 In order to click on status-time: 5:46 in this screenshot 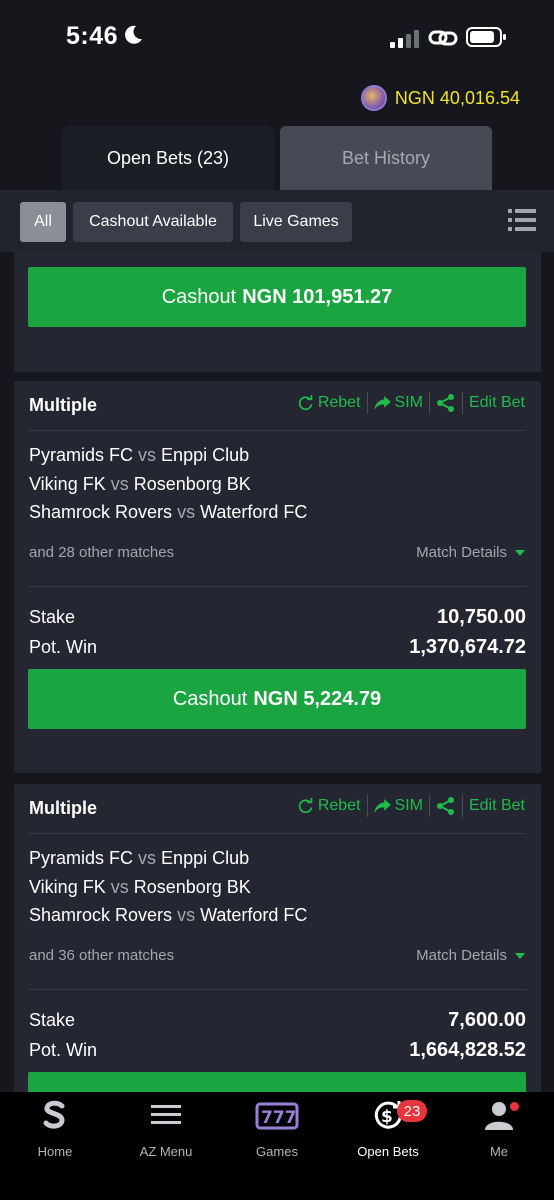, I will do `click(92, 36)`.